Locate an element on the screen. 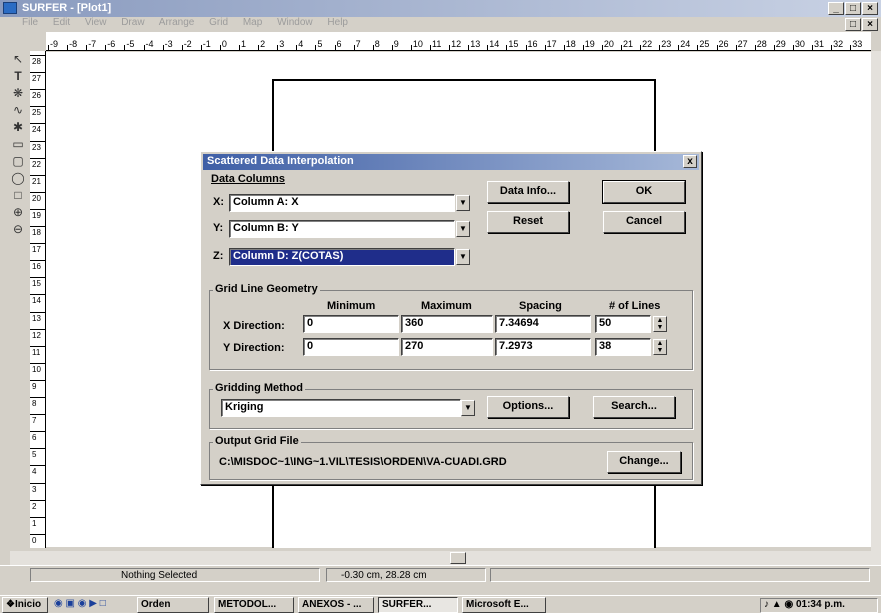 The image size is (881, 613). ruler-v-tick: 27 is located at coordinates (36, 79).